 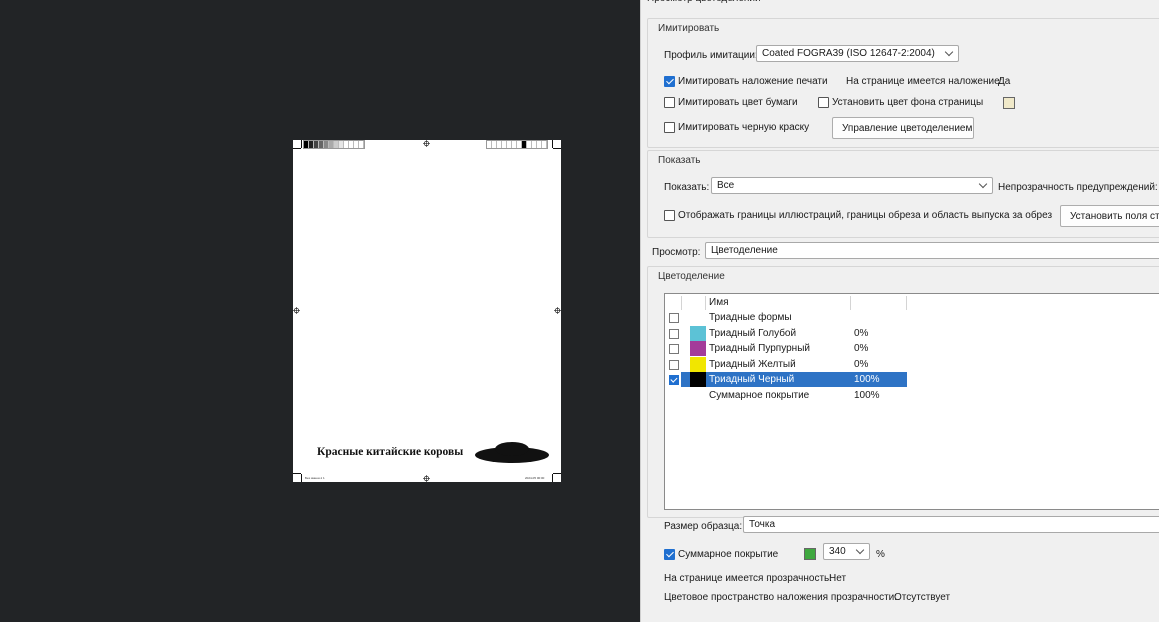 What do you see at coordinates (748, 578) in the screenshot?
I see `page-transparency-label: На странице имеется прозрачность:` at bounding box center [748, 578].